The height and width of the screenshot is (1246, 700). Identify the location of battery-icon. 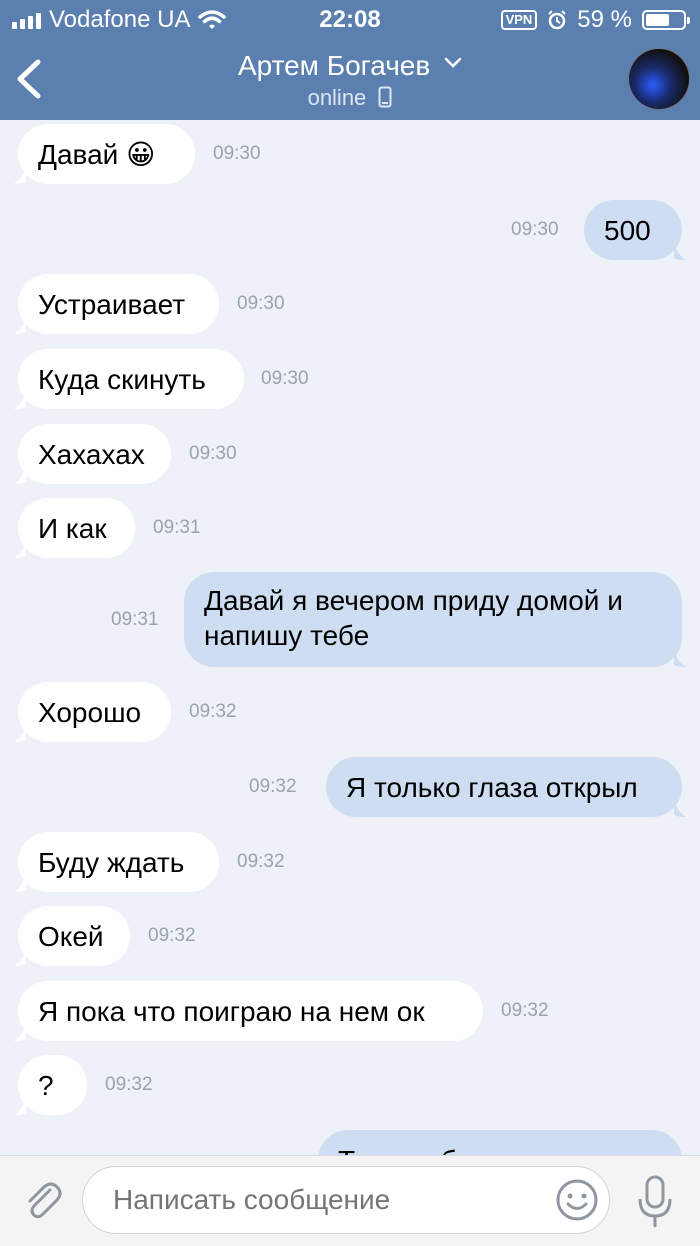
(666, 20).